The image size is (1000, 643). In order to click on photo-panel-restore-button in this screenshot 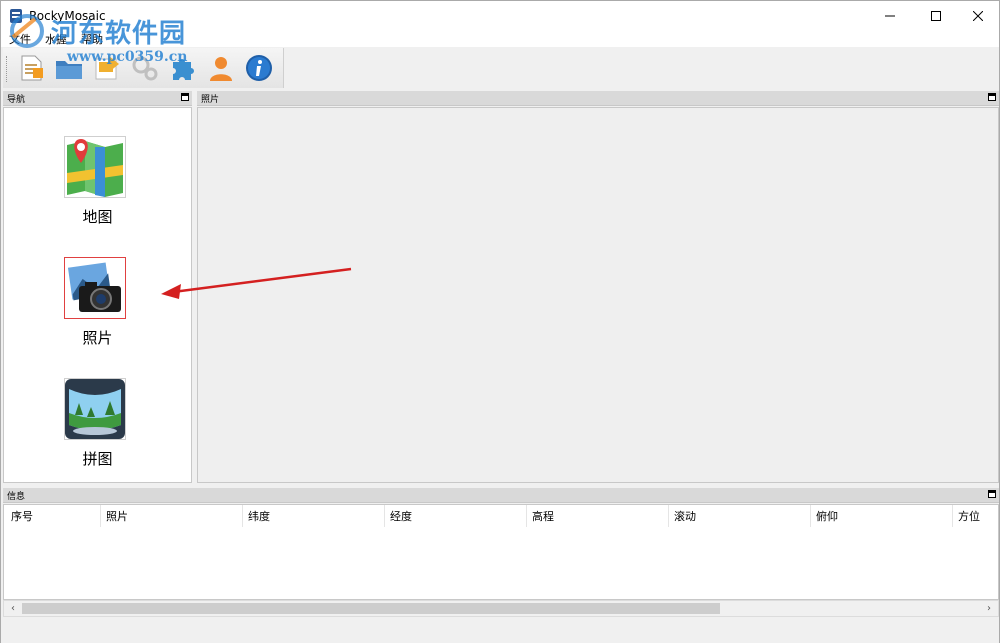, I will do `click(992, 97)`.